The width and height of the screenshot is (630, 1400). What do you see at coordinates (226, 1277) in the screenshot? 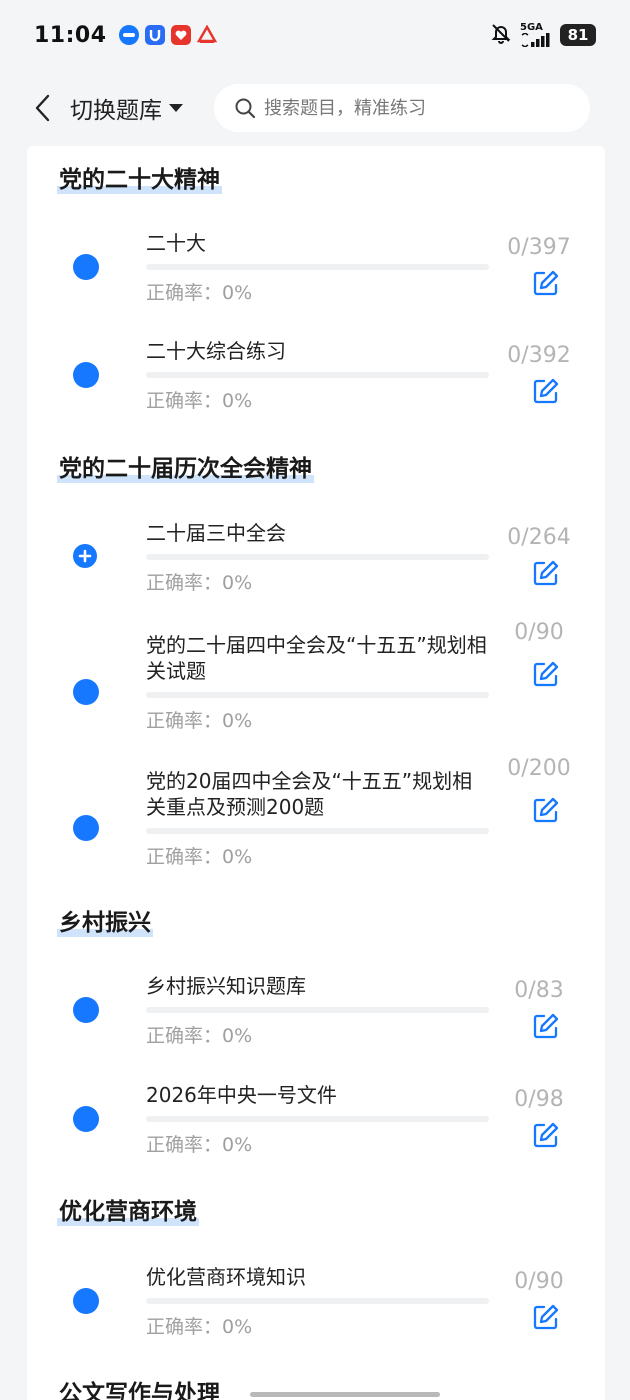
I see `item-name: 优化营商环境知识` at bounding box center [226, 1277].